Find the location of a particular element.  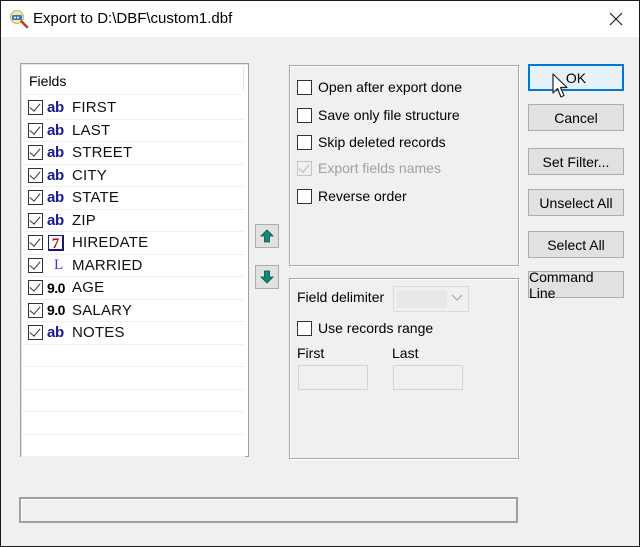

field-delimiter-select is located at coordinates (431, 299).